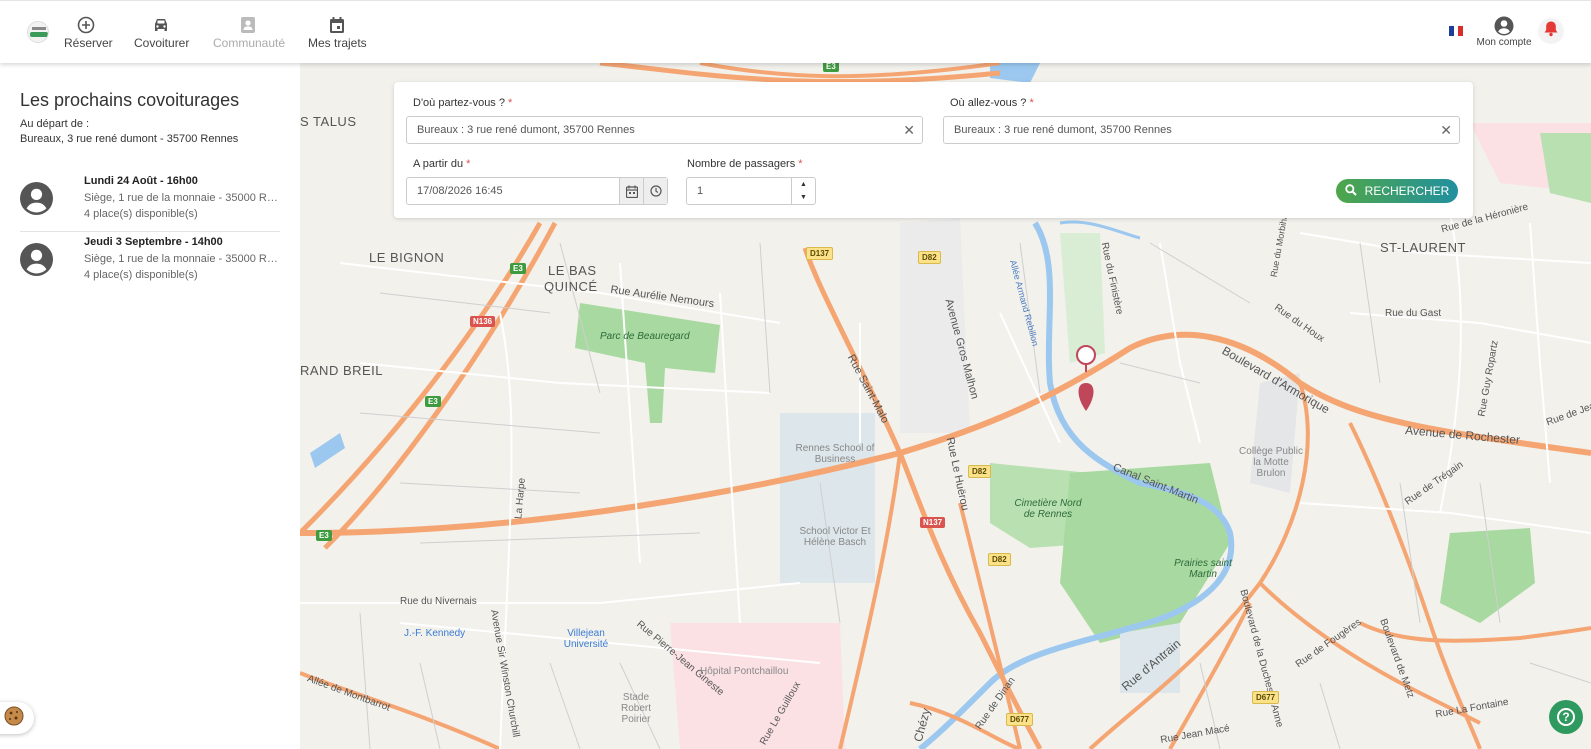 The height and width of the screenshot is (749, 1591). What do you see at coordinates (645, 336) in the screenshot?
I see `map-park-label: Parc de Beauregard` at bounding box center [645, 336].